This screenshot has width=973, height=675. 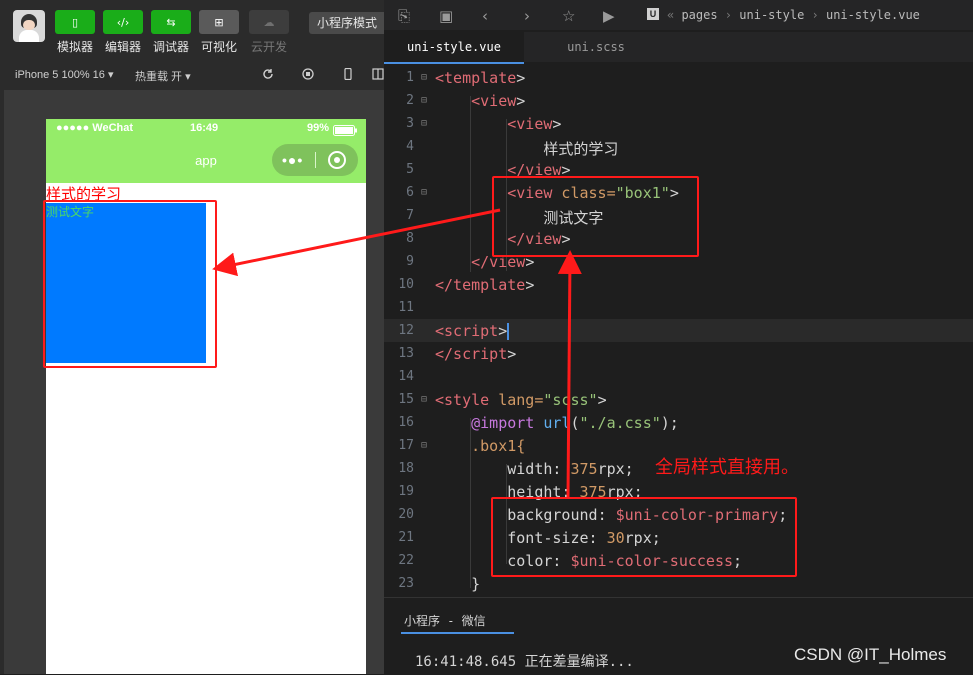 What do you see at coordinates (870, 654) in the screenshot?
I see `watermark: CSDN @IT_Holmes` at bounding box center [870, 654].